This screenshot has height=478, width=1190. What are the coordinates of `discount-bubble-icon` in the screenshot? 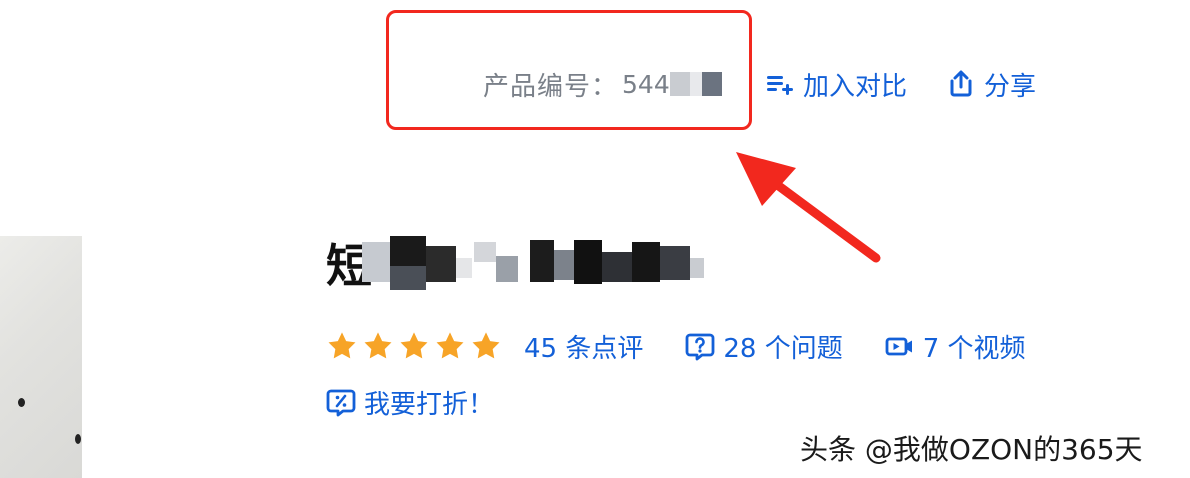 It's located at (341, 403).